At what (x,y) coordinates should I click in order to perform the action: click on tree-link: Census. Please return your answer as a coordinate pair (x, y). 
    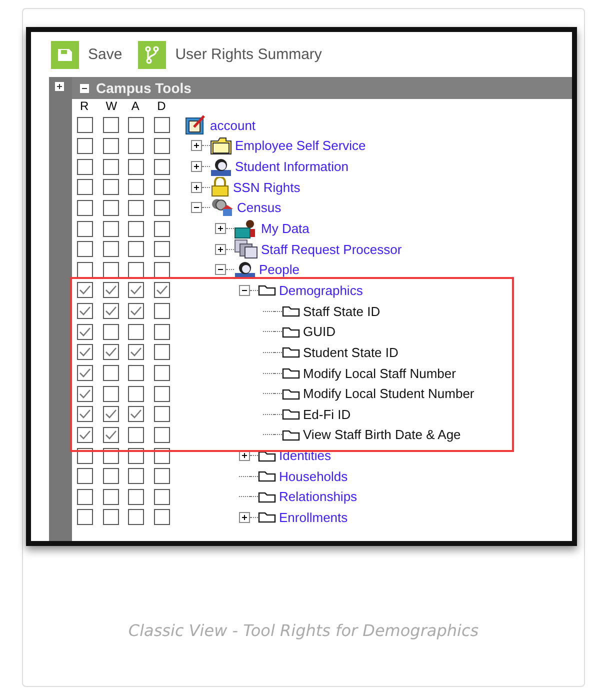
    Looking at the image, I should click on (259, 208).